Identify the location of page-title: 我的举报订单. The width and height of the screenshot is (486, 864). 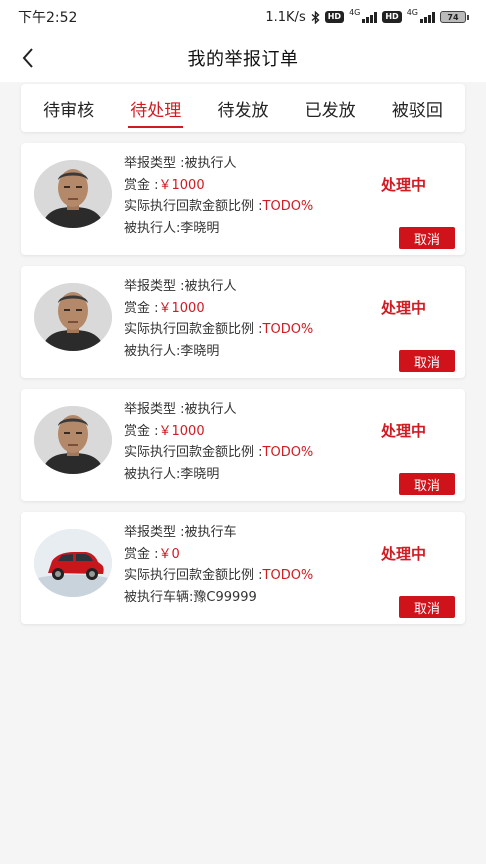
(243, 59).